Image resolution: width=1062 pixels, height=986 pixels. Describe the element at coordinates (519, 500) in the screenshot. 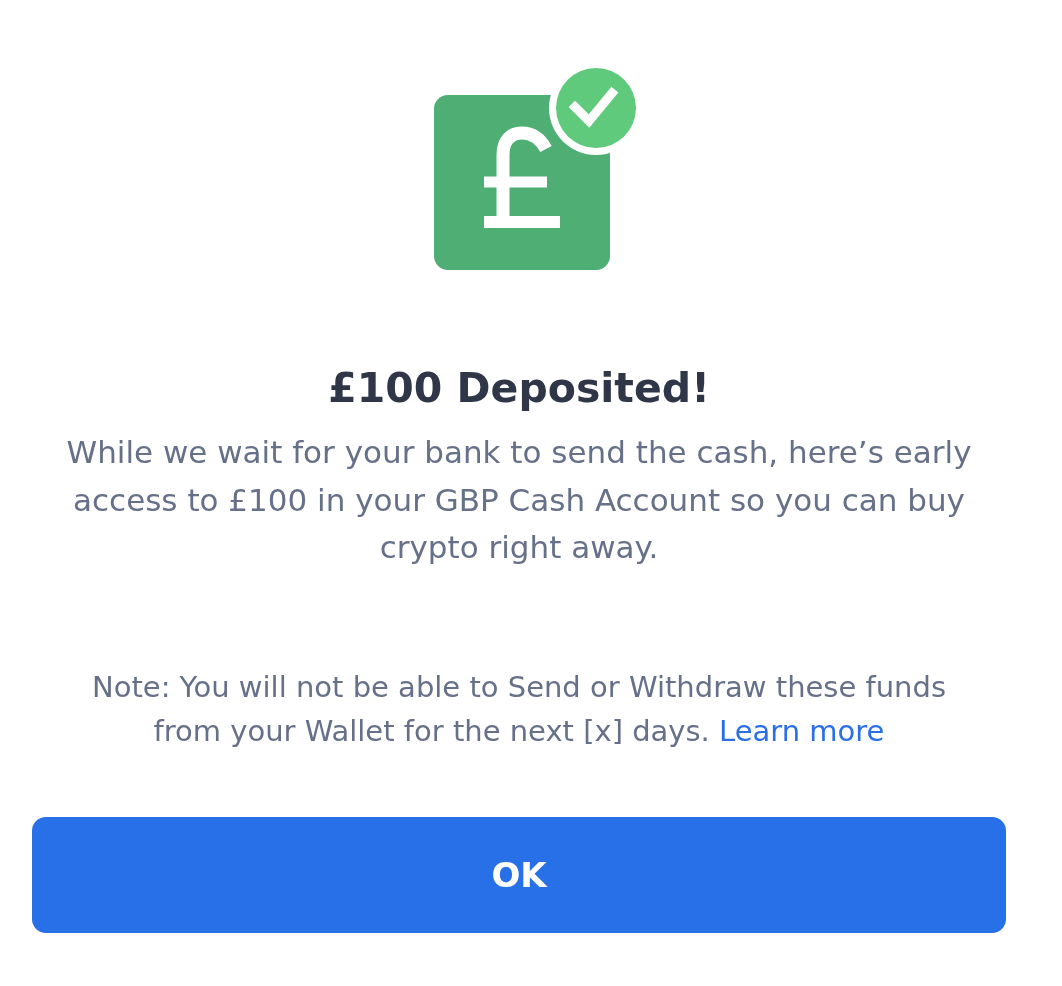

I see `deposit-message: While we wait for your bank to send the cash, here’s early access to £100 in your GBP Cash Account so you can buy crypto right away.` at that location.